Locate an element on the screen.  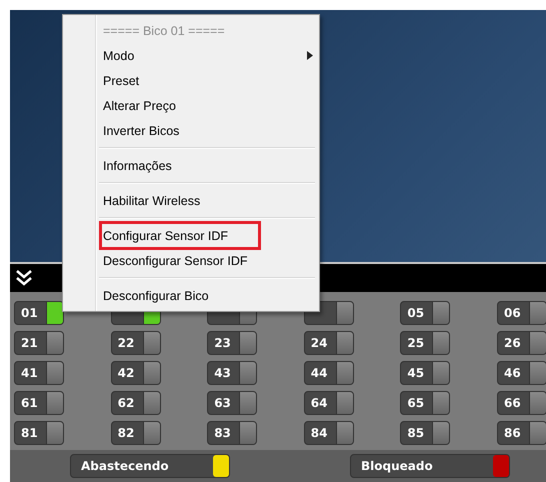
menu-item: Modo is located at coordinates (210, 55).